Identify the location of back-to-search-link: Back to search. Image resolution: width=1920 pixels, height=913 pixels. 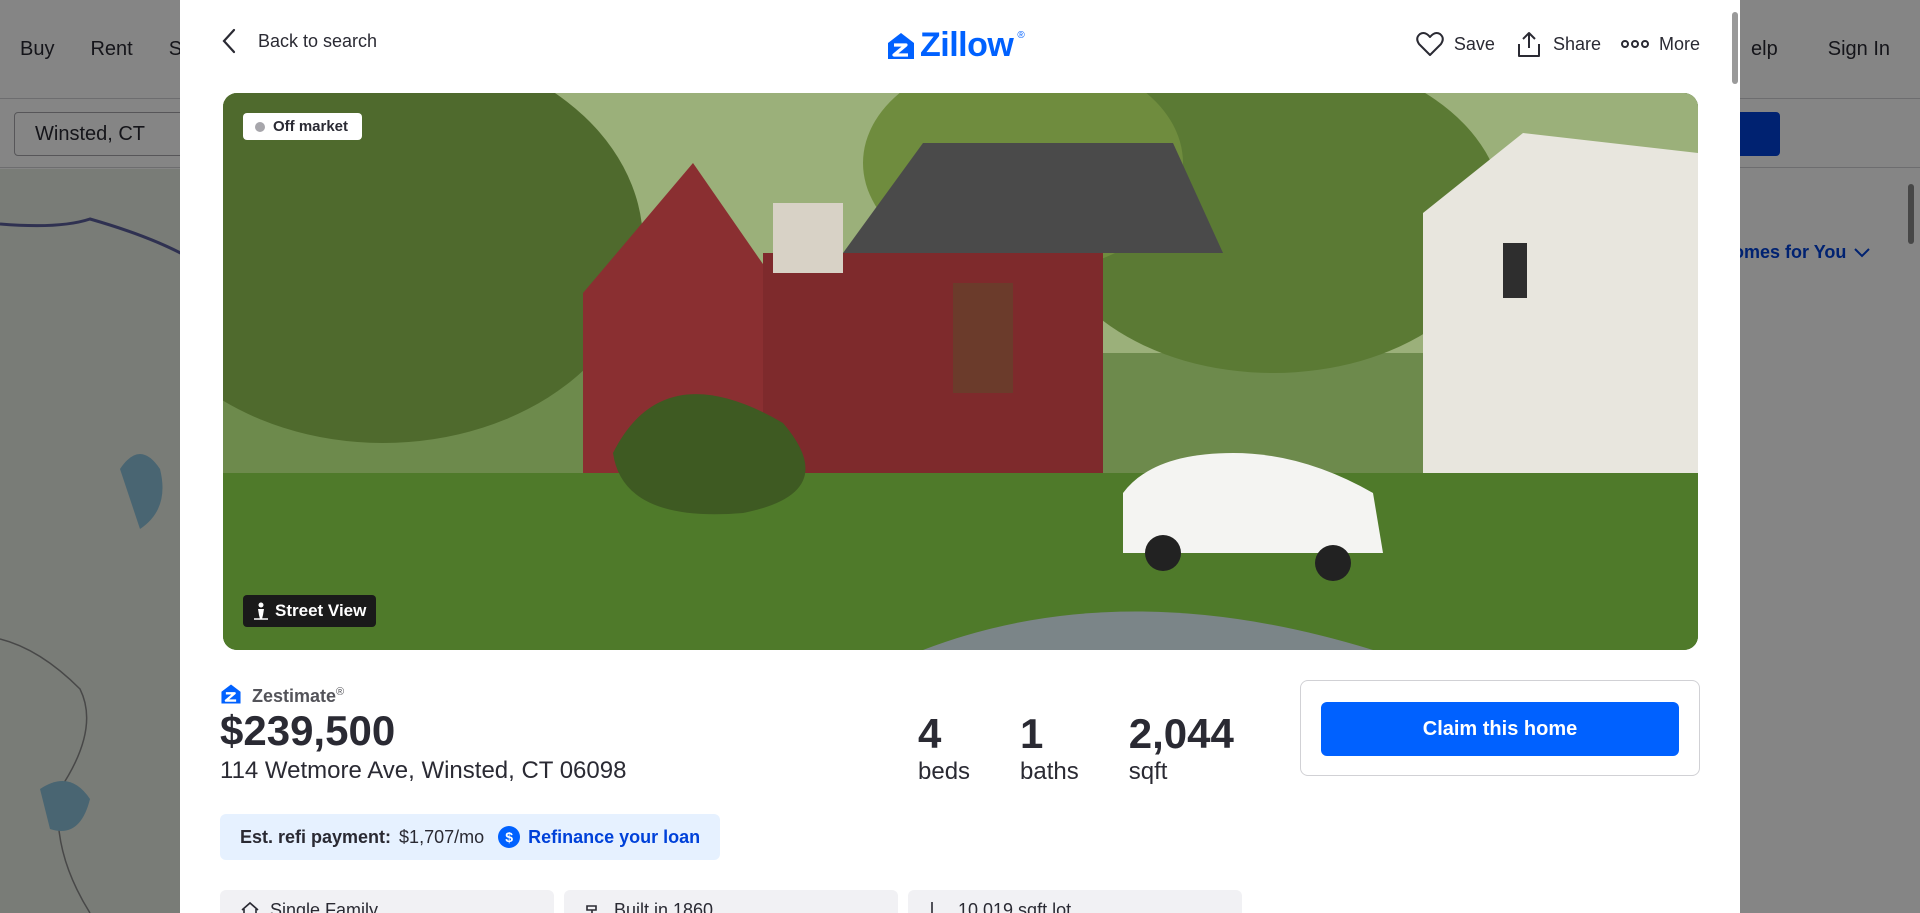
(299, 41).